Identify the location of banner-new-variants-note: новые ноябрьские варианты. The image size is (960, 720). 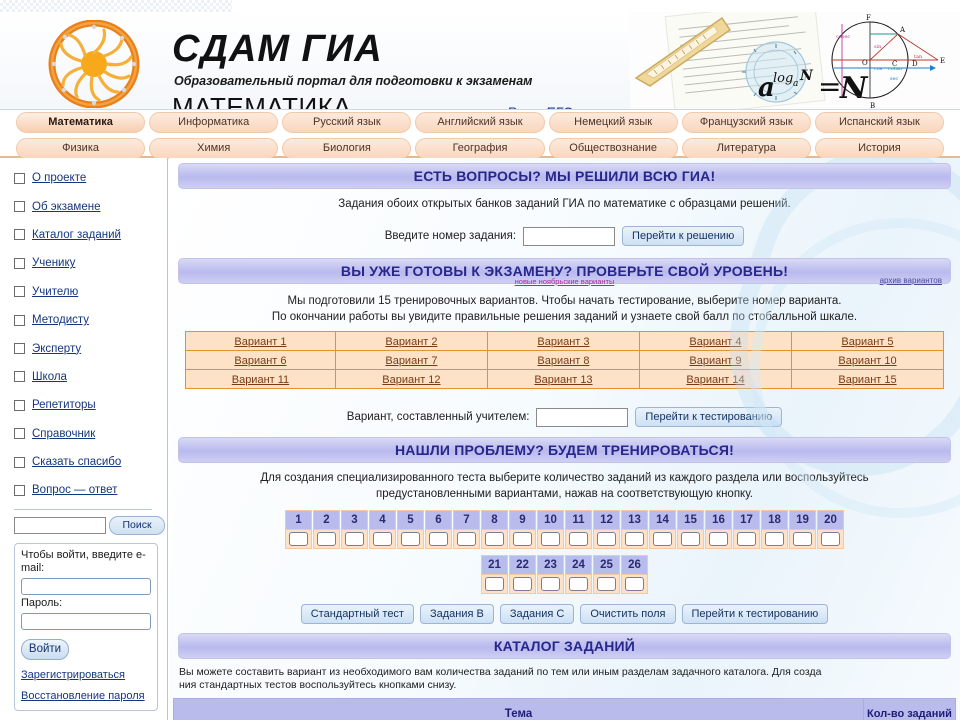
(564, 282).